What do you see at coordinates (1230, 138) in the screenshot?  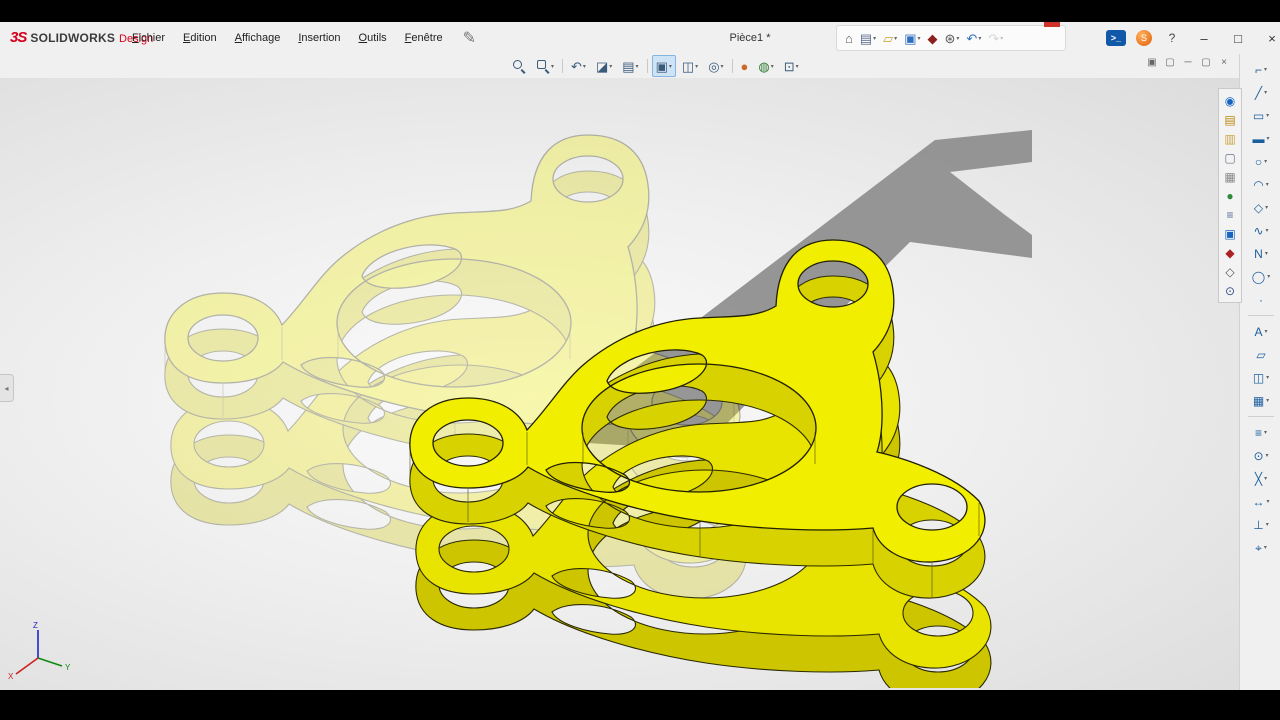 I see `file-explorer-icon: ▥` at bounding box center [1230, 138].